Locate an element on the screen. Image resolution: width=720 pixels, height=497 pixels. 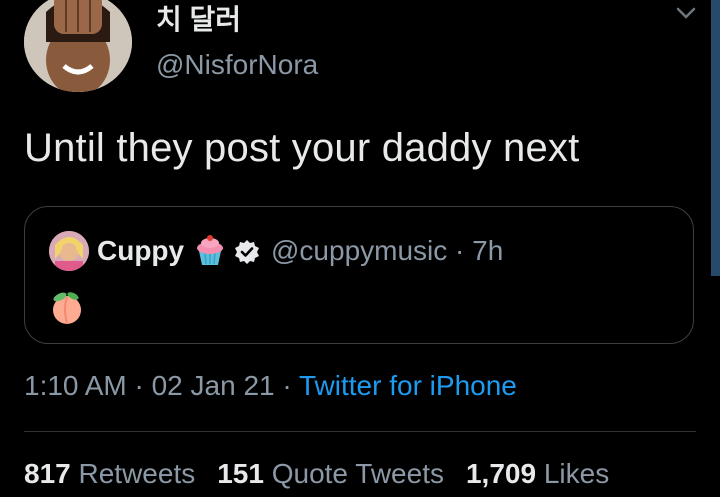
scrollbar is located at coordinates (715, 138).